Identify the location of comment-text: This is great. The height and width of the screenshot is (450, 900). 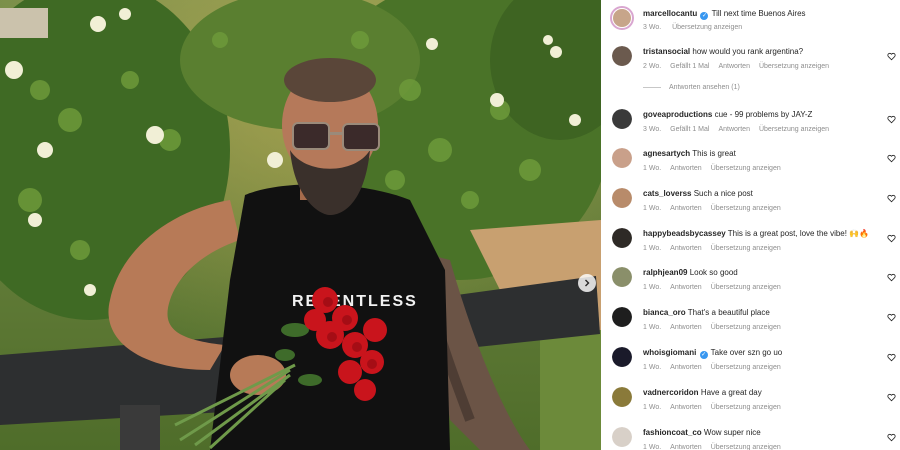
(714, 153).